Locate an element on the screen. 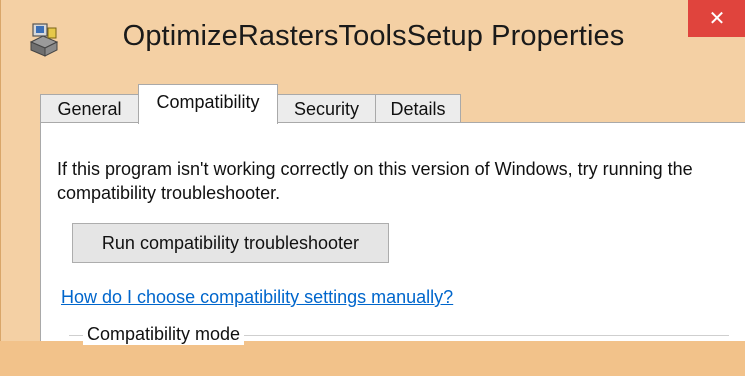 Image resolution: width=745 pixels, height=376 pixels. tab-general: General is located at coordinates (89, 108).